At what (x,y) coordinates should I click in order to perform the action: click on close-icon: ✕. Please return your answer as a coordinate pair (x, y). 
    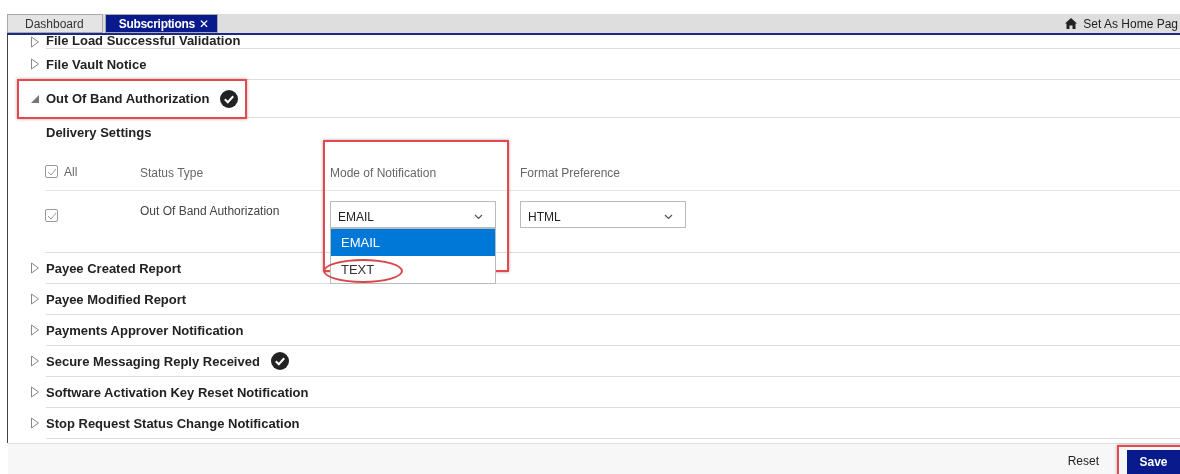
    Looking at the image, I should click on (203, 23).